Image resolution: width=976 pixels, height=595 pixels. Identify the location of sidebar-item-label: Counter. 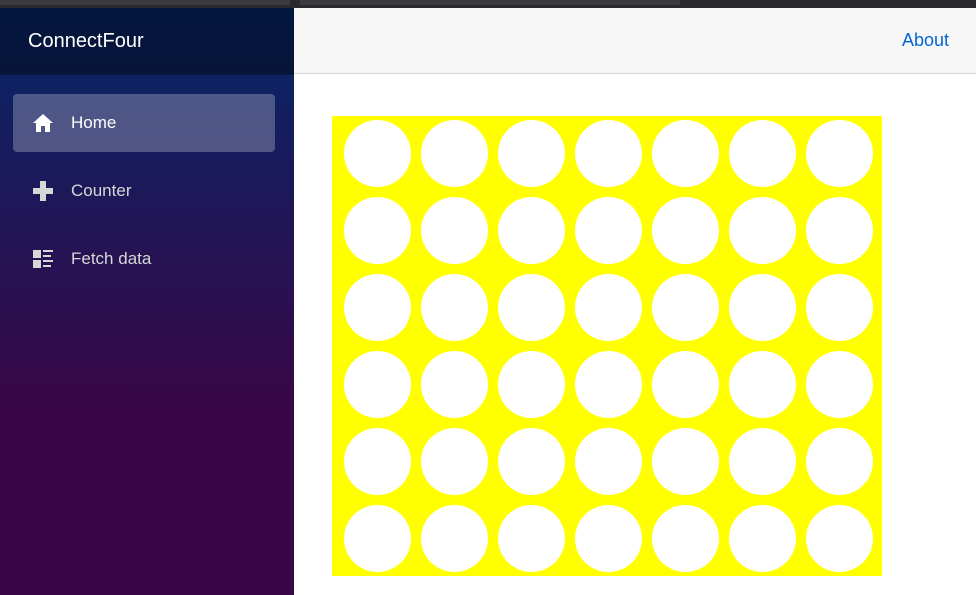
(101, 190).